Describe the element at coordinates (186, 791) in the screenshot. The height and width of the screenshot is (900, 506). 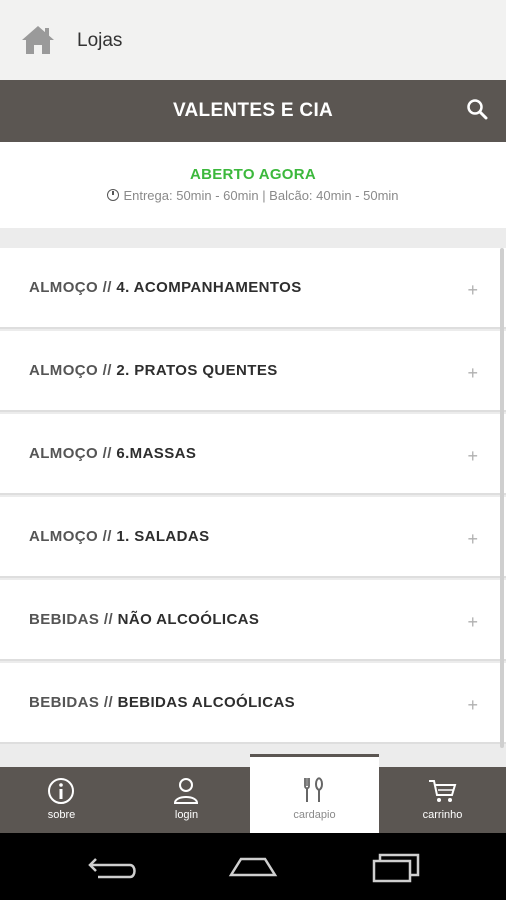
I see `user-icon` at that location.